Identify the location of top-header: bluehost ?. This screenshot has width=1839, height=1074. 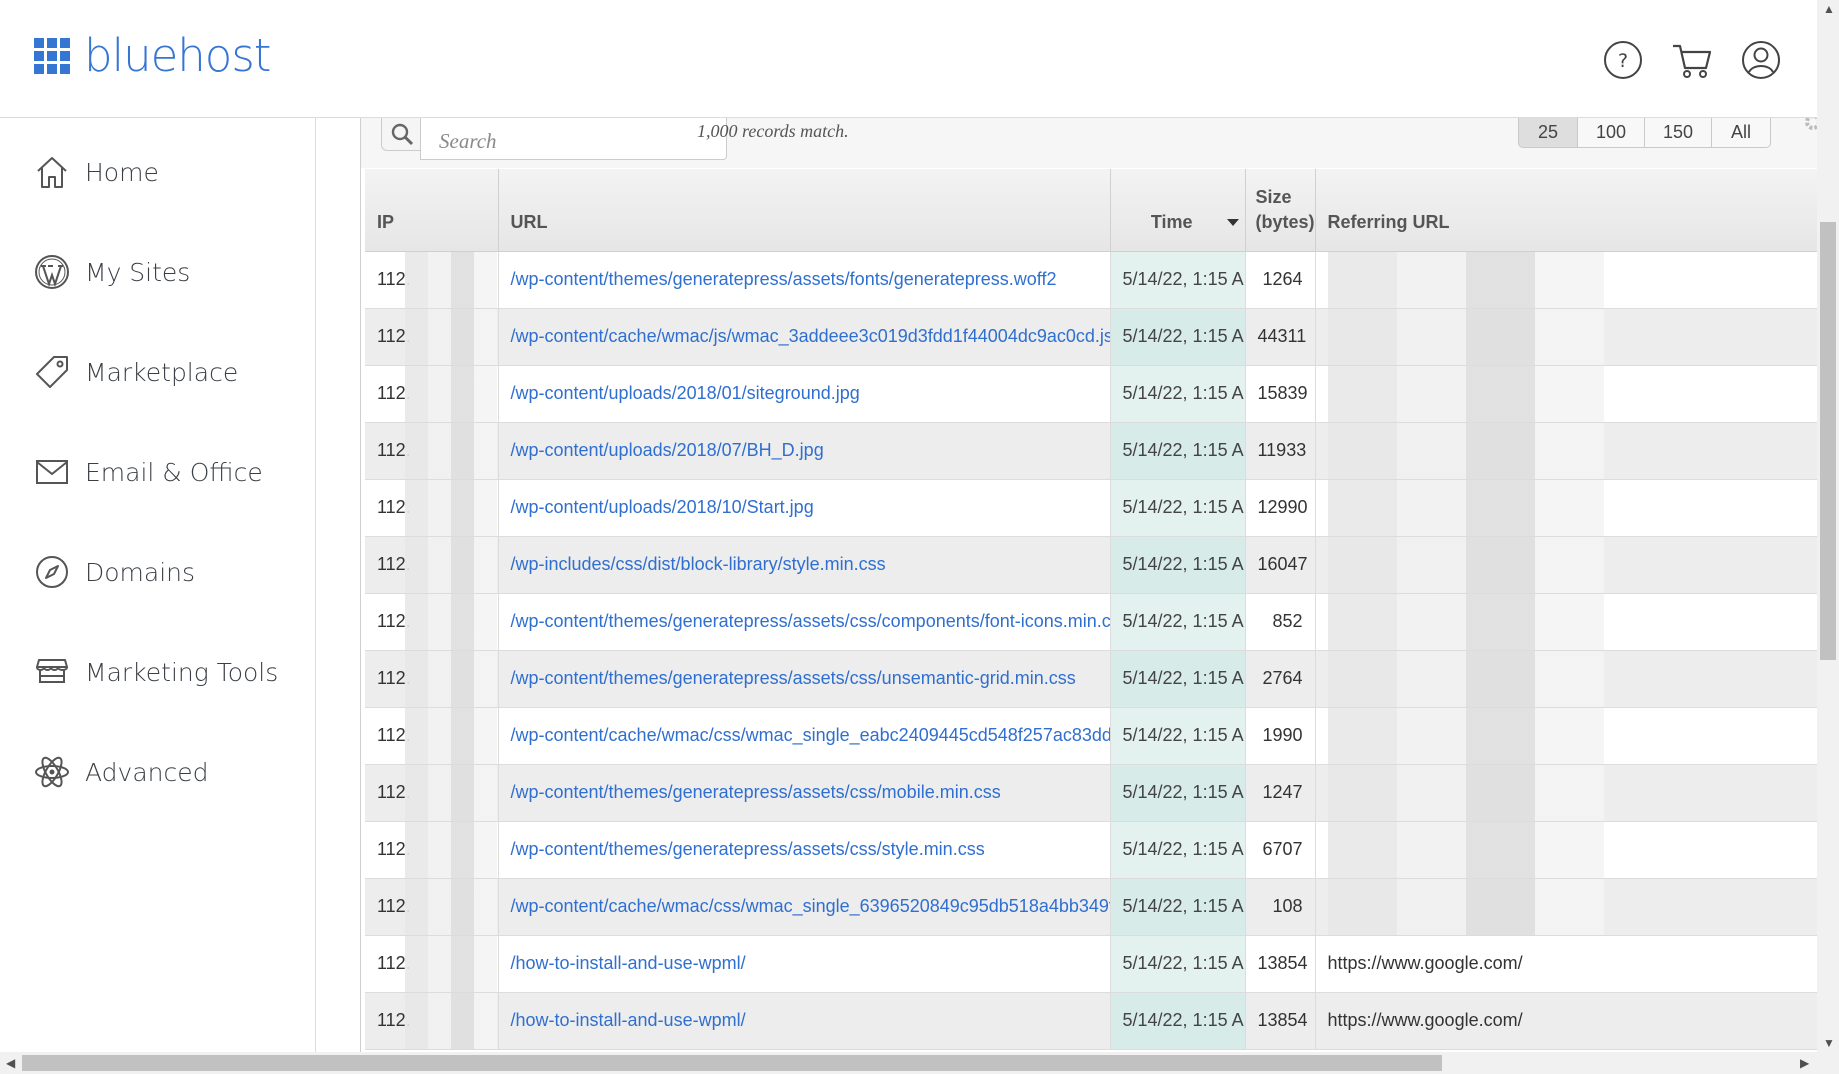
(919, 59).